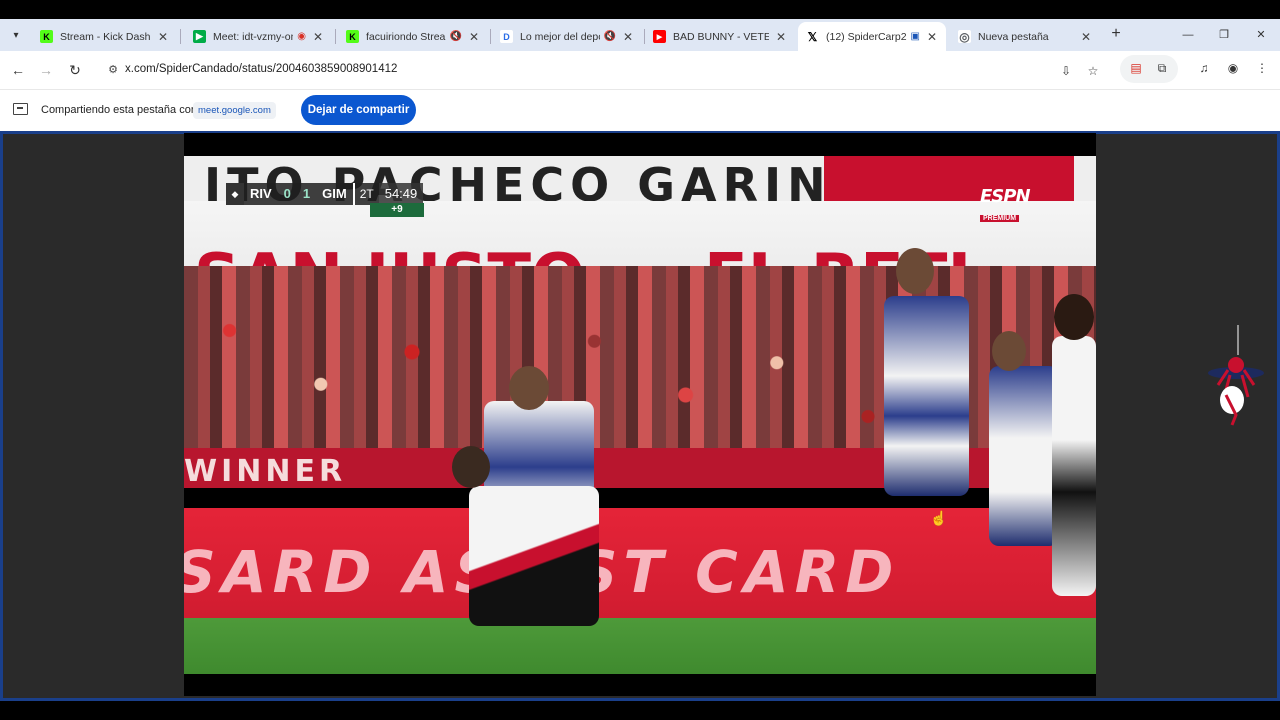  Describe the element at coordinates (1162, 68) in the screenshot. I see `puzzle-icon: ⧉` at that location.